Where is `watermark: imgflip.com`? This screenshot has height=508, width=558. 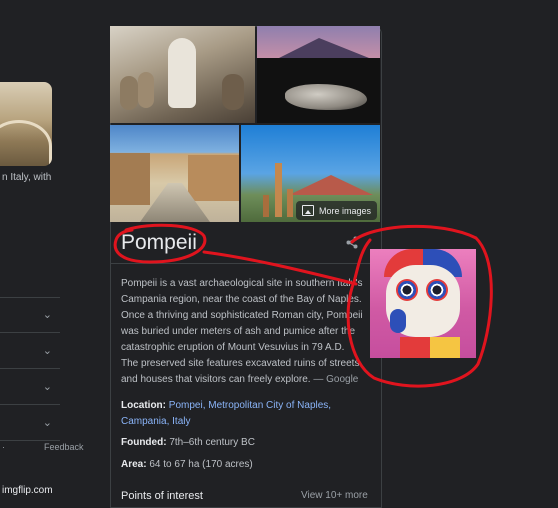
watermark: imgflip.com is located at coordinates (27, 490).